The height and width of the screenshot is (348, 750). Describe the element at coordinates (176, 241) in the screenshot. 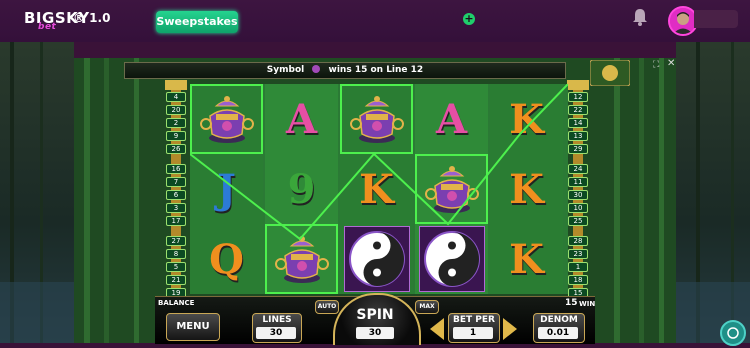

I see `left-line-number: 27` at that location.